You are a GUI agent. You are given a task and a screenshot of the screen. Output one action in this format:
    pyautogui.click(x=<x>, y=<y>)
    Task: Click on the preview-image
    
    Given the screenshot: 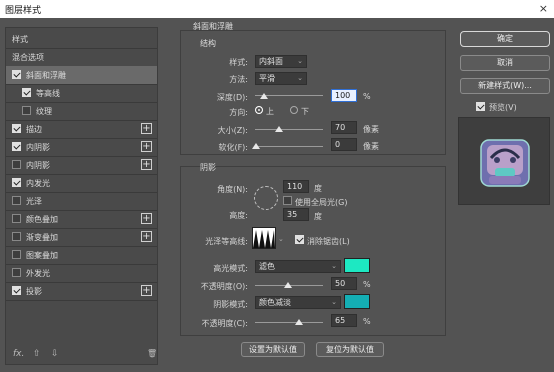 What is the action you would take?
    pyautogui.click(x=505, y=163)
    